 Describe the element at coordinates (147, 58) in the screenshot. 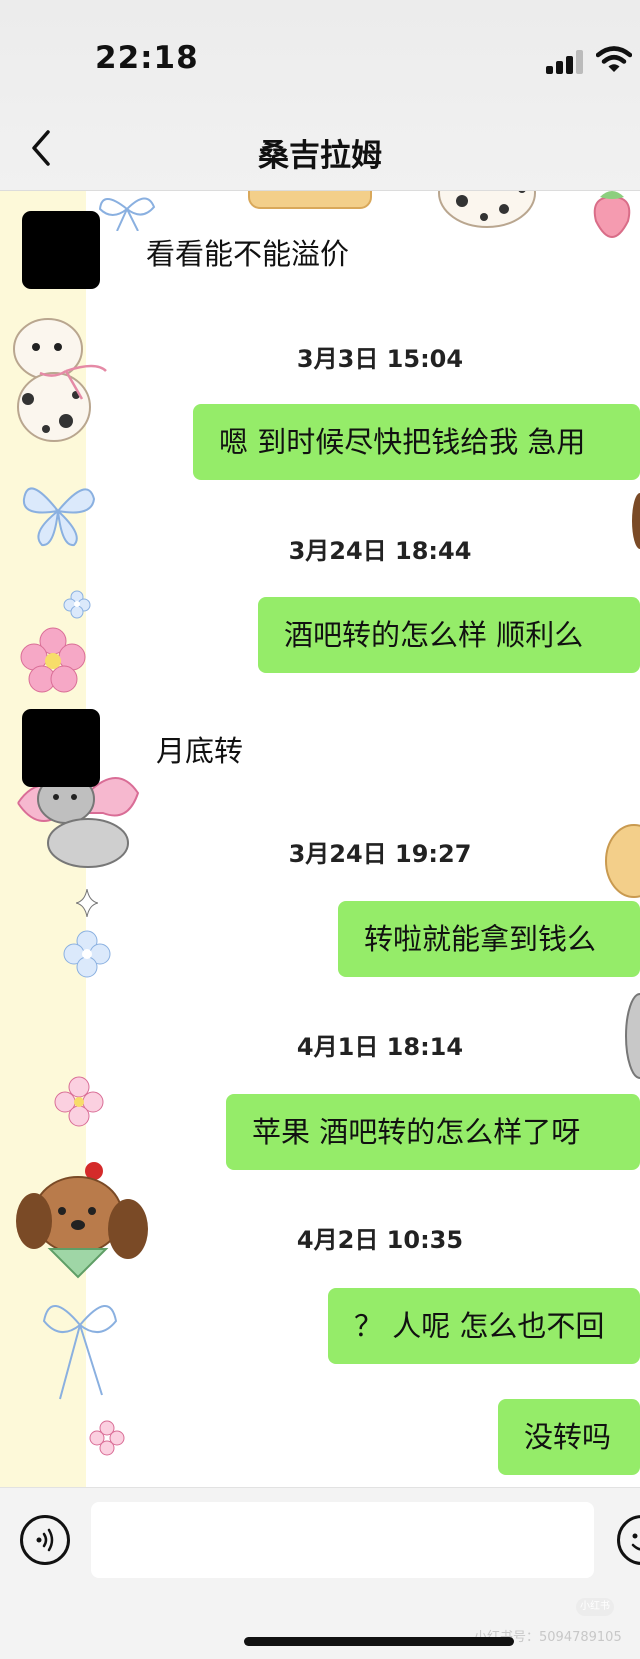

I see `status-time: 22:18` at that location.